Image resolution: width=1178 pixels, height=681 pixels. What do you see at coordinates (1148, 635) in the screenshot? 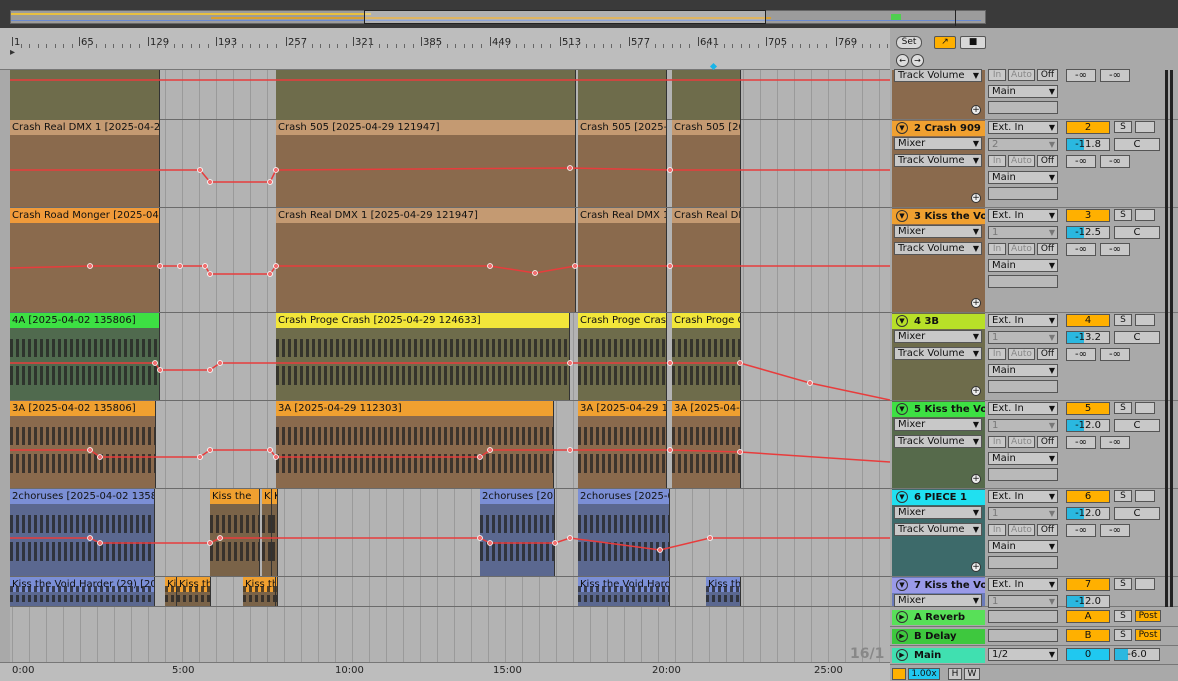
I see `post-button: Post` at bounding box center [1148, 635].